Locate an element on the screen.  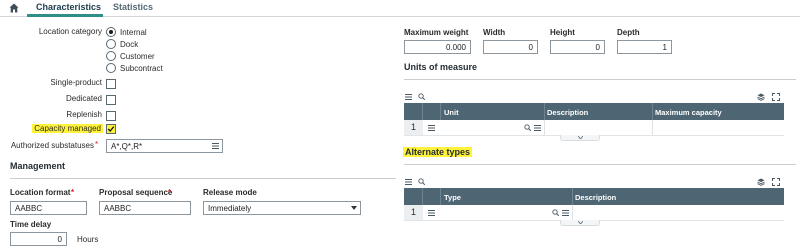
alternate-types-grid-header: Type Description is located at coordinates (594, 196).